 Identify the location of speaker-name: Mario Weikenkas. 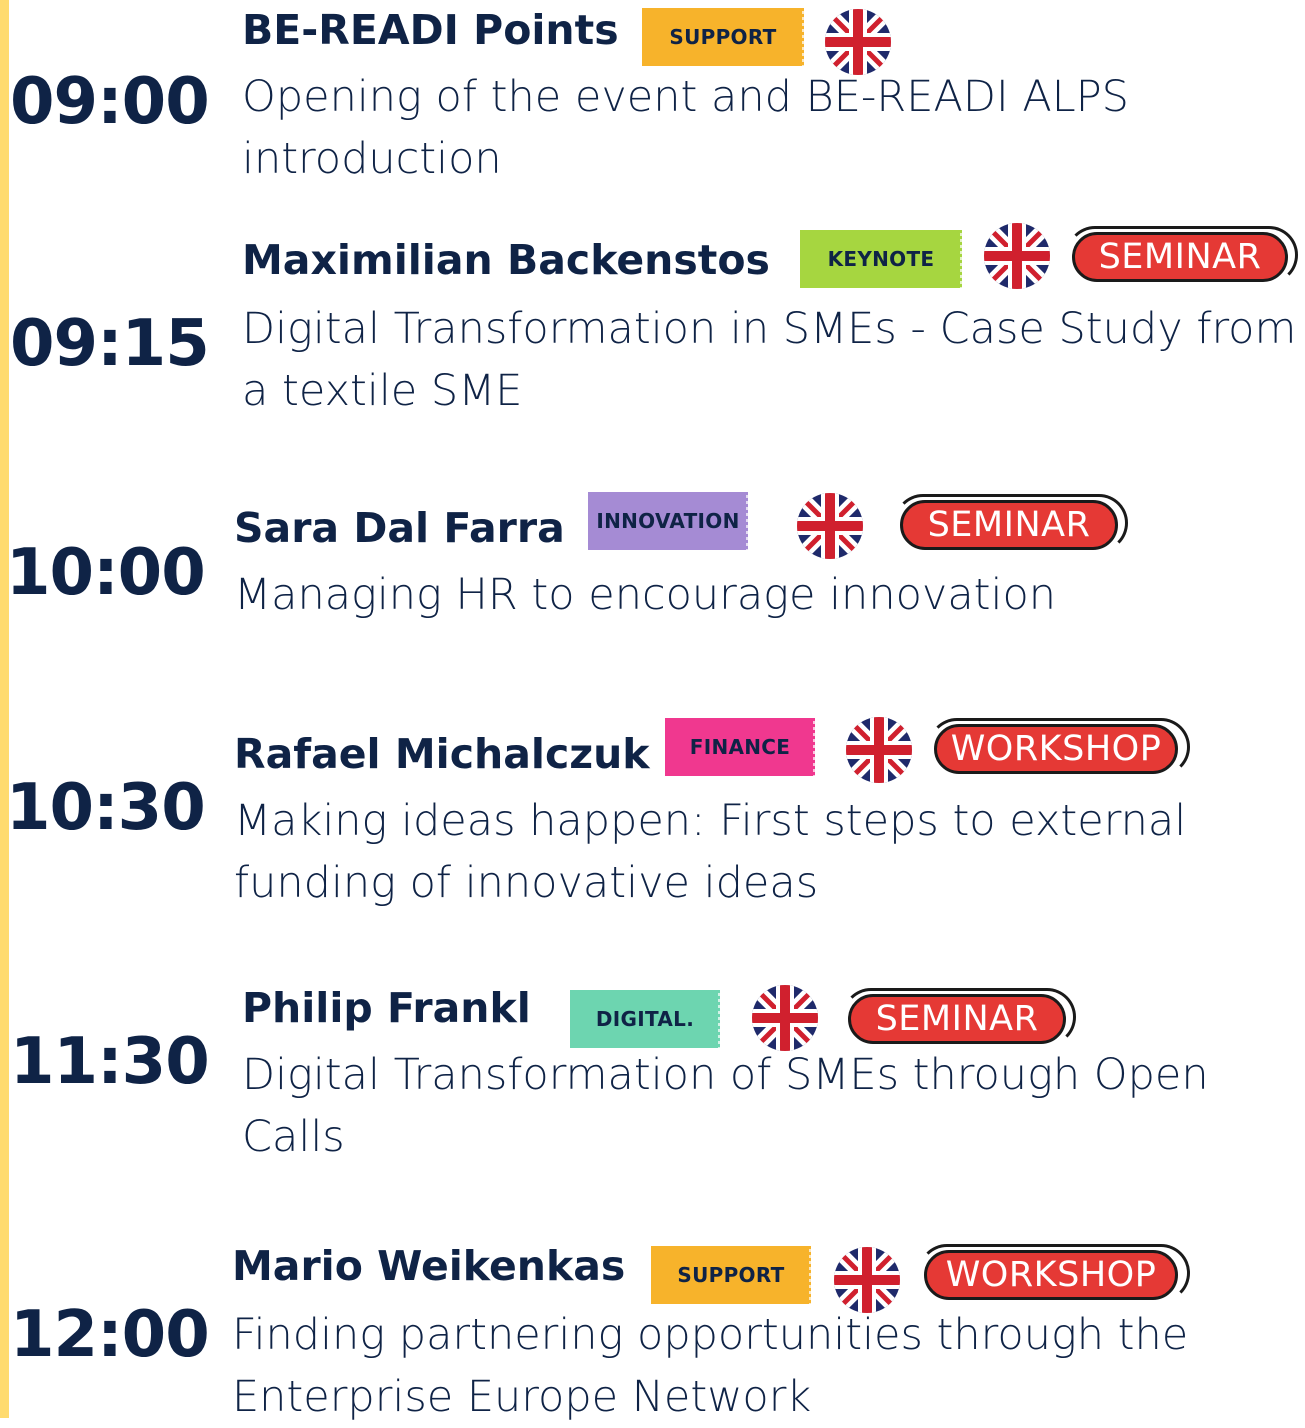
(429, 1266).